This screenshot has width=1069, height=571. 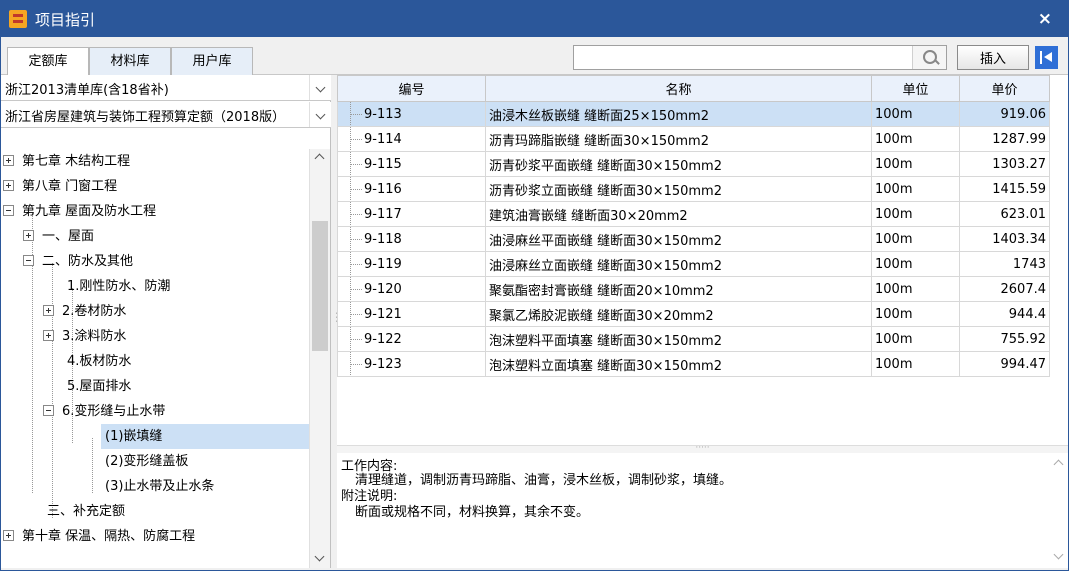 I want to click on column-header-unit: 单位, so click(x=915, y=88).